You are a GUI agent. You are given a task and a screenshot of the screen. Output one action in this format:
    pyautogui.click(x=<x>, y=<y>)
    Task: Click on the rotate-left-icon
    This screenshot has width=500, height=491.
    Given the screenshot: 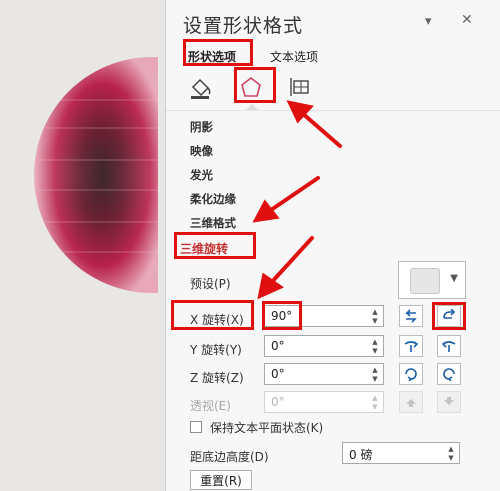 What is the action you would take?
    pyautogui.click(x=411, y=316)
    